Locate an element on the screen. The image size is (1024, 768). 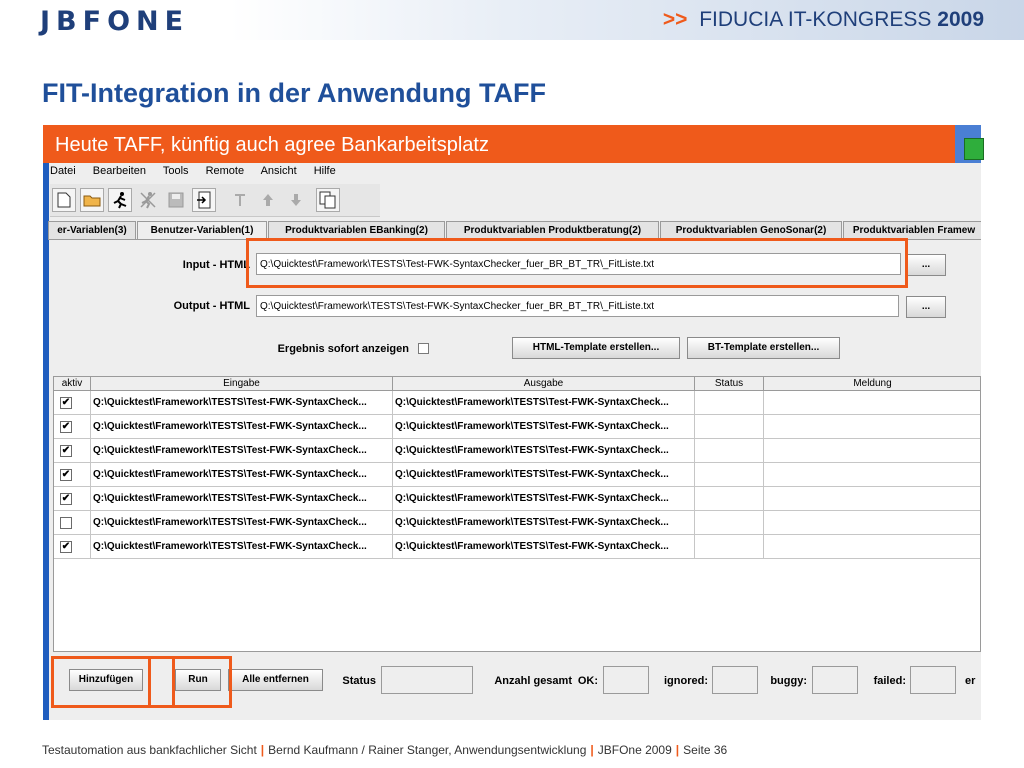
menu-datei: Datei is located at coordinates (63, 171).